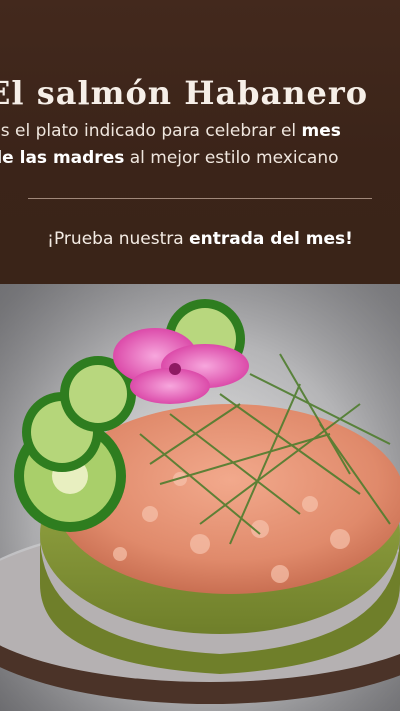 The height and width of the screenshot is (711, 400). What do you see at coordinates (118, 239) in the screenshot?
I see `cta-text: ¡Prueba nuestra` at bounding box center [118, 239].